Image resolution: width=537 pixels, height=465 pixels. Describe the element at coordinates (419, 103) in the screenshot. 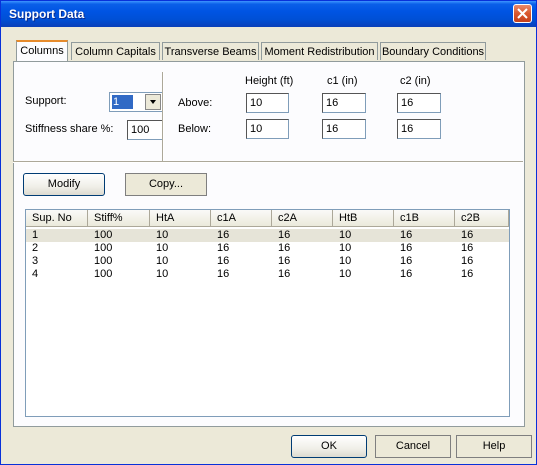

I see `above-c2-input: 16` at that location.